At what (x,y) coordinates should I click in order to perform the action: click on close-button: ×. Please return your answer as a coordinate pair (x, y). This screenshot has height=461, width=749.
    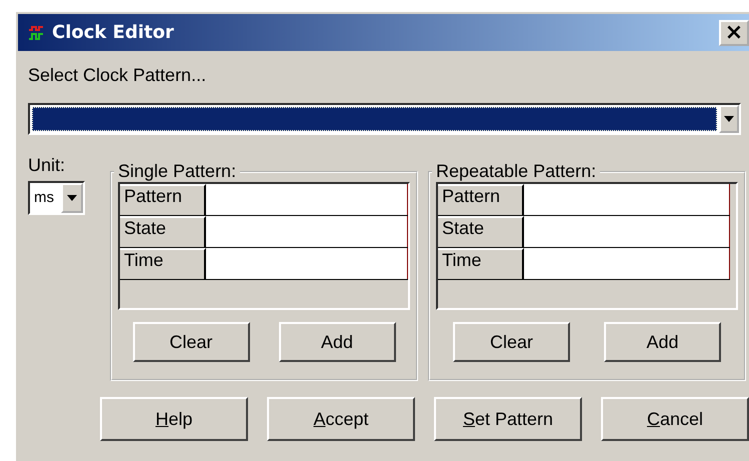
    Looking at the image, I should click on (734, 33).